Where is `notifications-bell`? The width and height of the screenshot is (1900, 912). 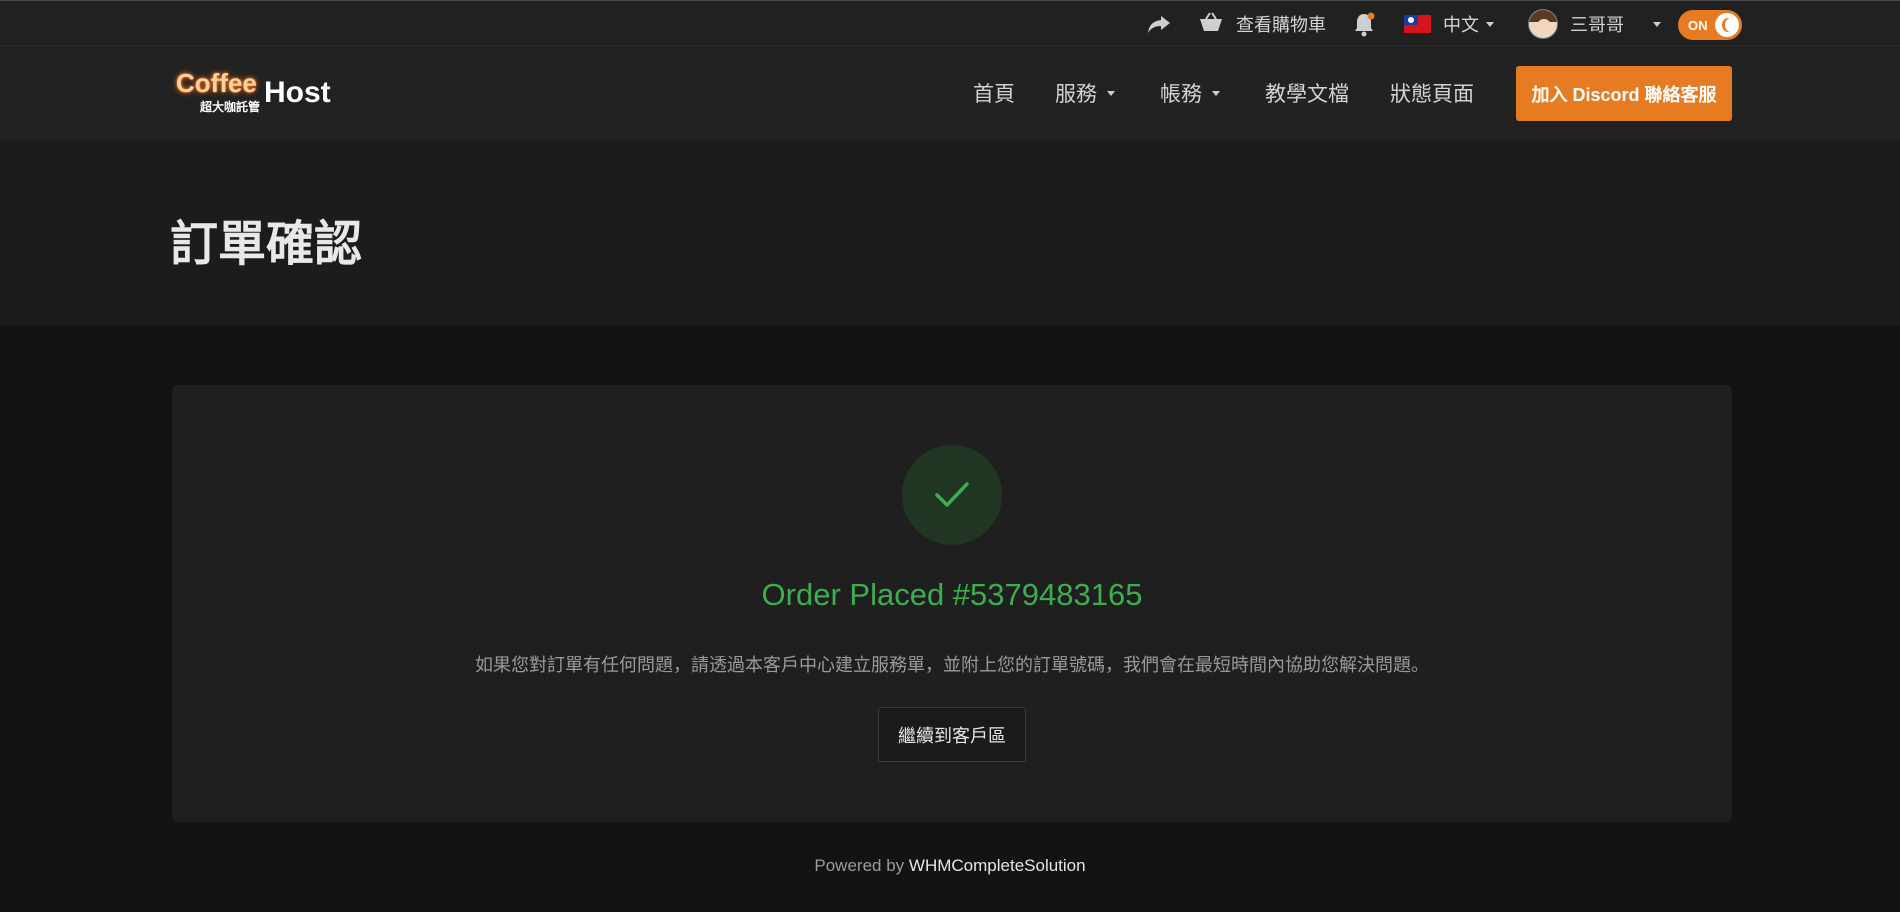 notifications-bell is located at coordinates (1364, 24).